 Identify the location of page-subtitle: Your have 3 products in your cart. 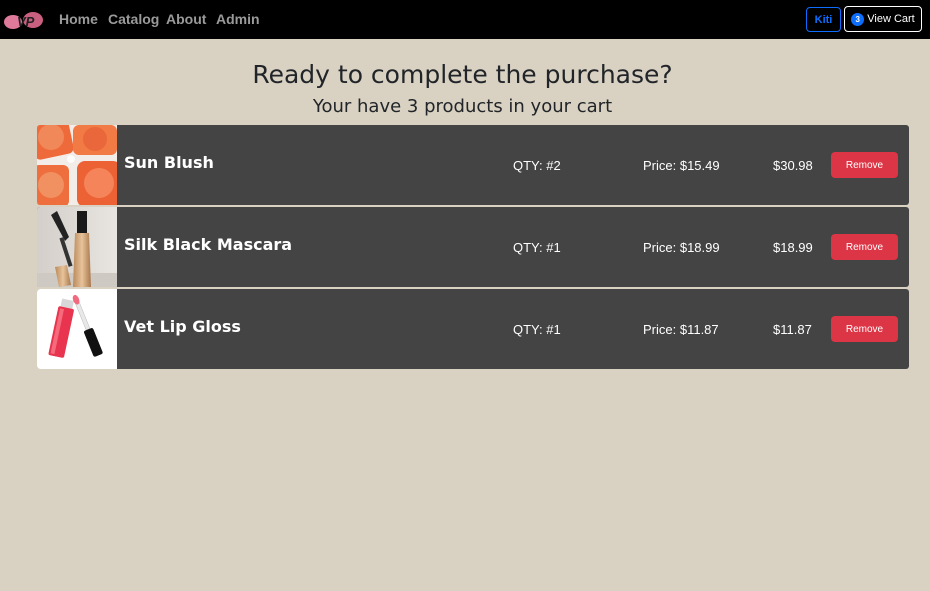
(462, 106).